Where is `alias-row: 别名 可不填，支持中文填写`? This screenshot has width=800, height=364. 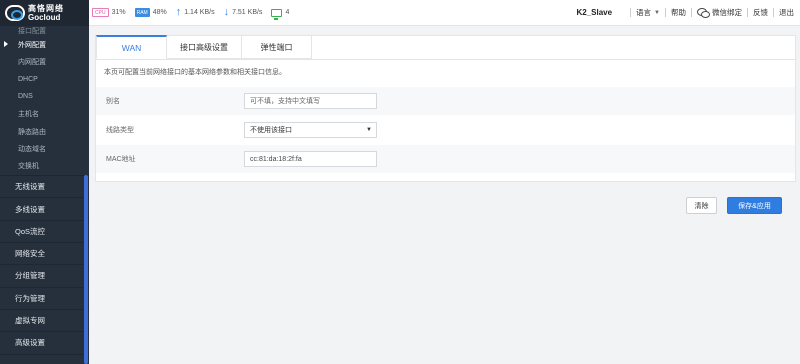 alias-row: 别名 可不填，支持中文填写 is located at coordinates (445, 101).